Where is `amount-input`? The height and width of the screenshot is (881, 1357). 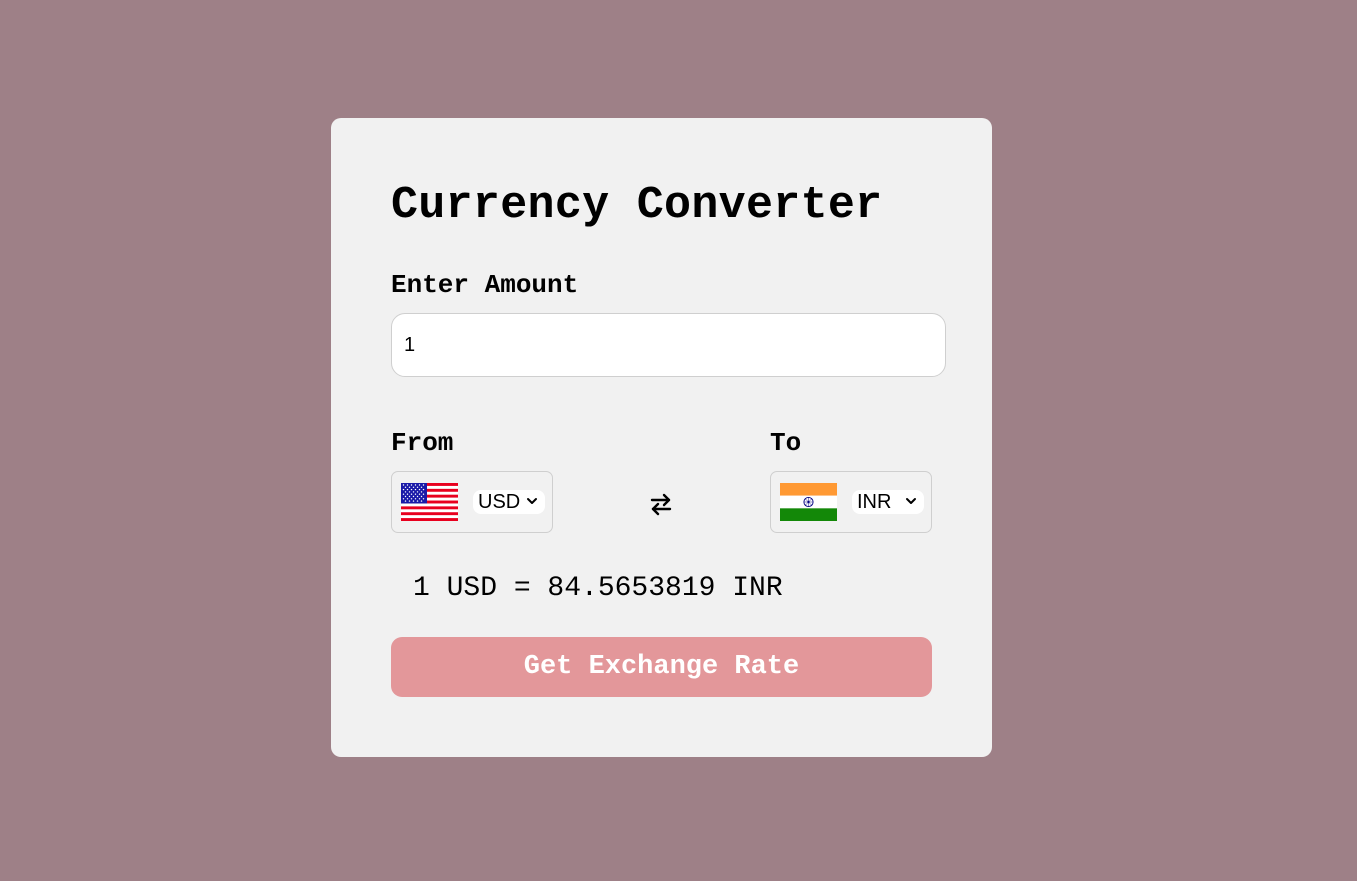
amount-input is located at coordinates (668, 345).